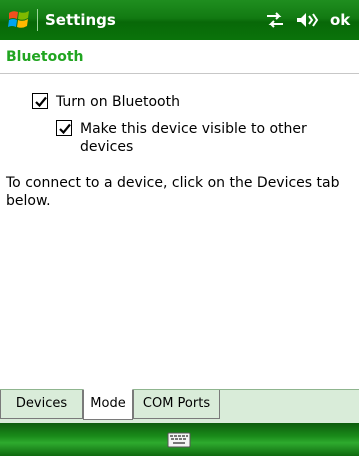 The width and height of the screenshot is (359, 456). Describe the element at coordinates (179, 57) in the screenshot. I see `page-header: Bluetooth` at that location.